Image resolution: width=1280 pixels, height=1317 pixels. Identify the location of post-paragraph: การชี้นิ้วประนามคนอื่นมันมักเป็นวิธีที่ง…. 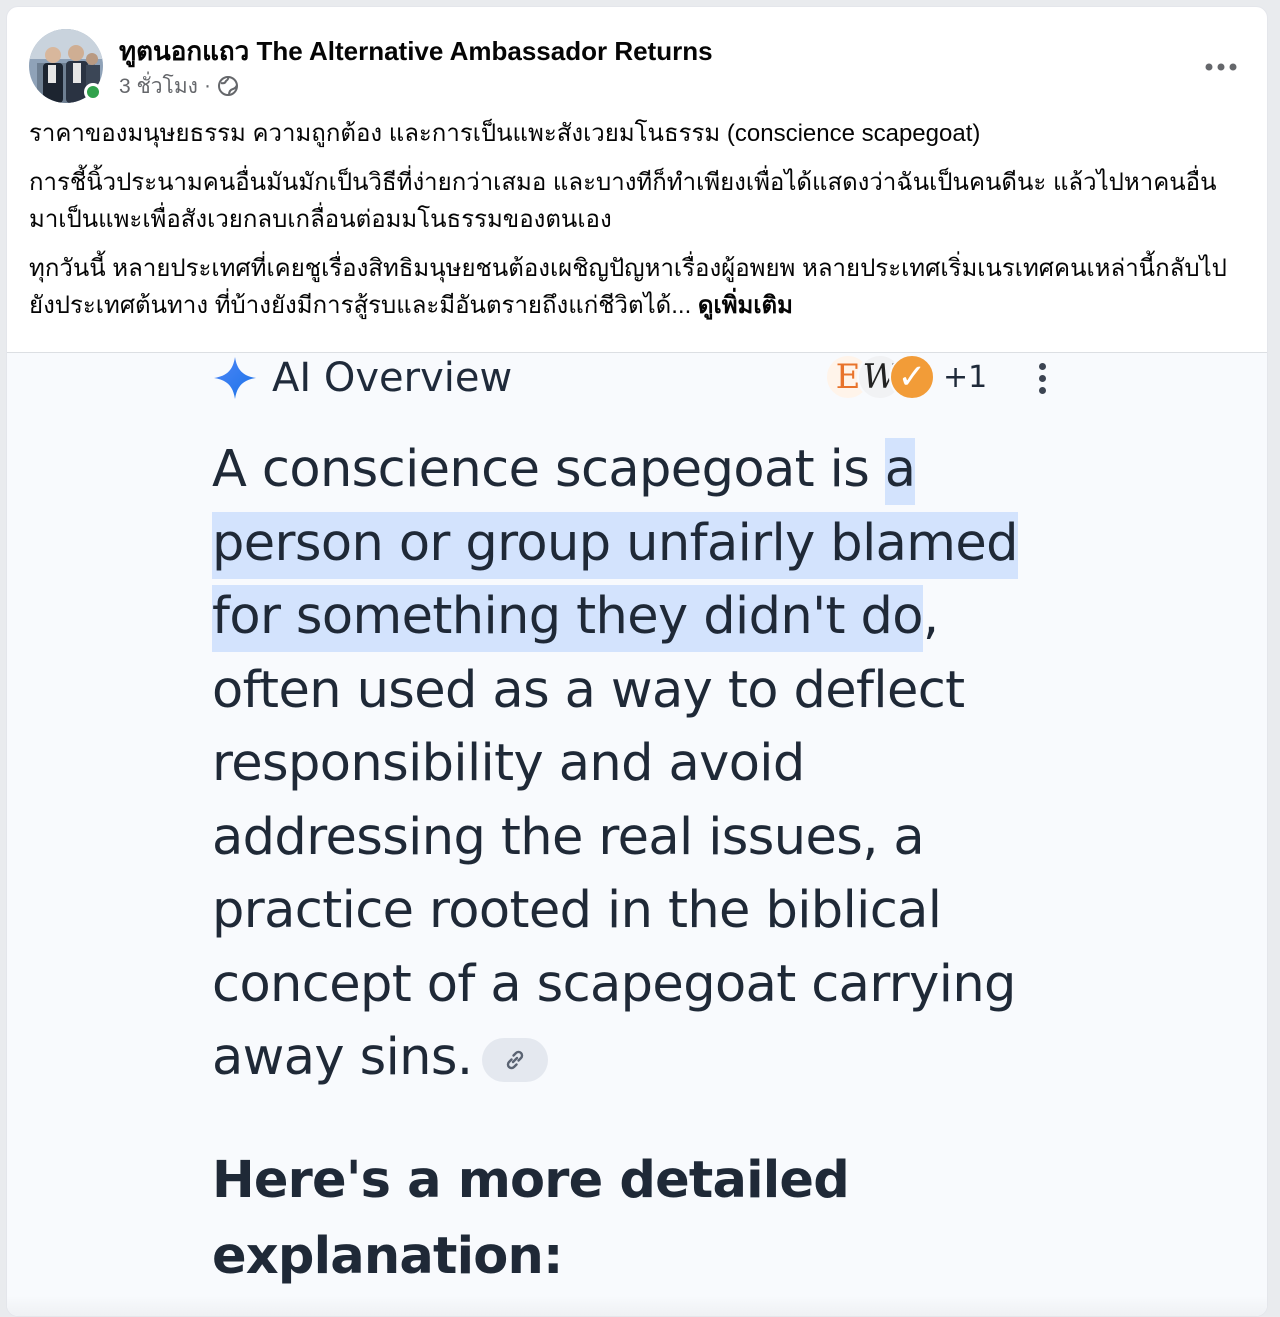
(623, 201).